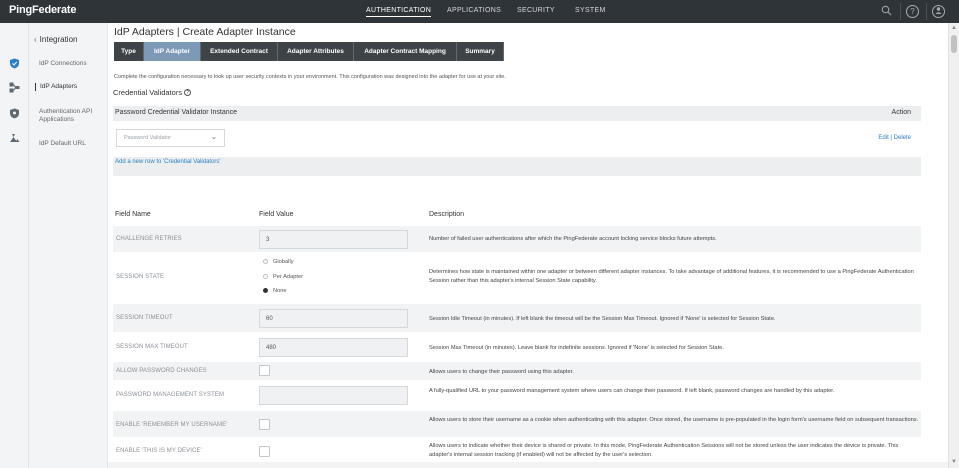 This screenshot has height=468, width=959. Describe the element at coordinates (176, 112) in the screenshot. I see `column-instance: Password Credential Validator Instance` at that location.